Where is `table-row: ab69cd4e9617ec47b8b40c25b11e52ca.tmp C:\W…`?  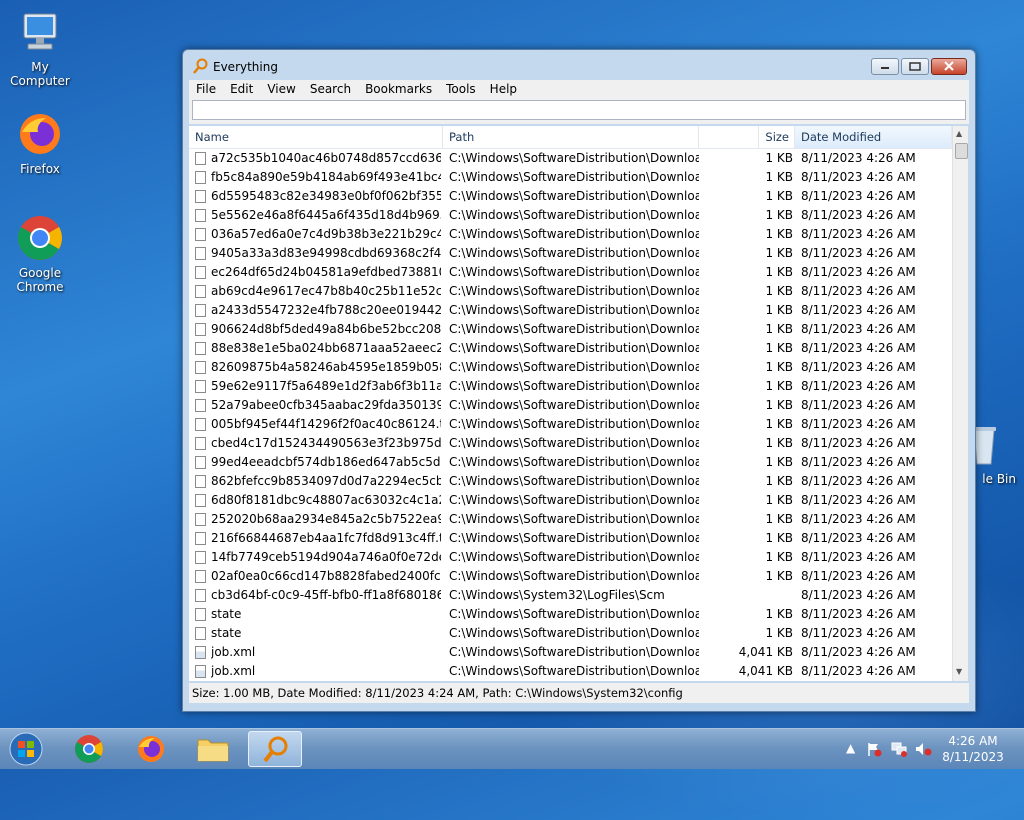
table-row: ab69cd4e9617ec47b8b40c25b11e52ca.tmp C:\W… is located at coordinates (570, 291).